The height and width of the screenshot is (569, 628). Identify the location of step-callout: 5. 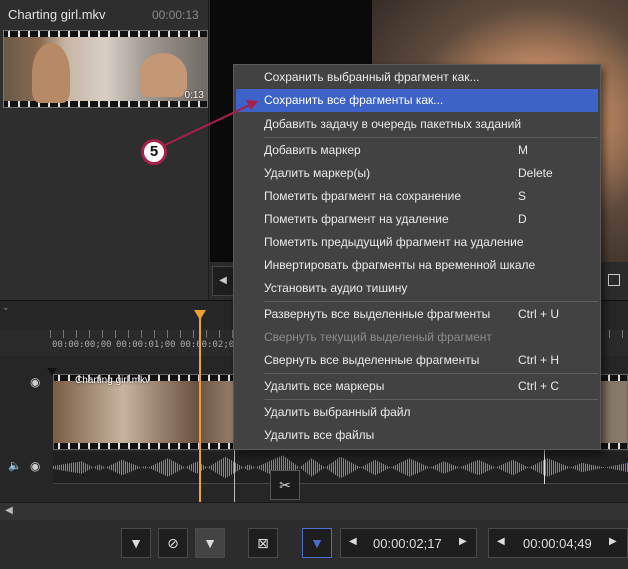
(154, 152).